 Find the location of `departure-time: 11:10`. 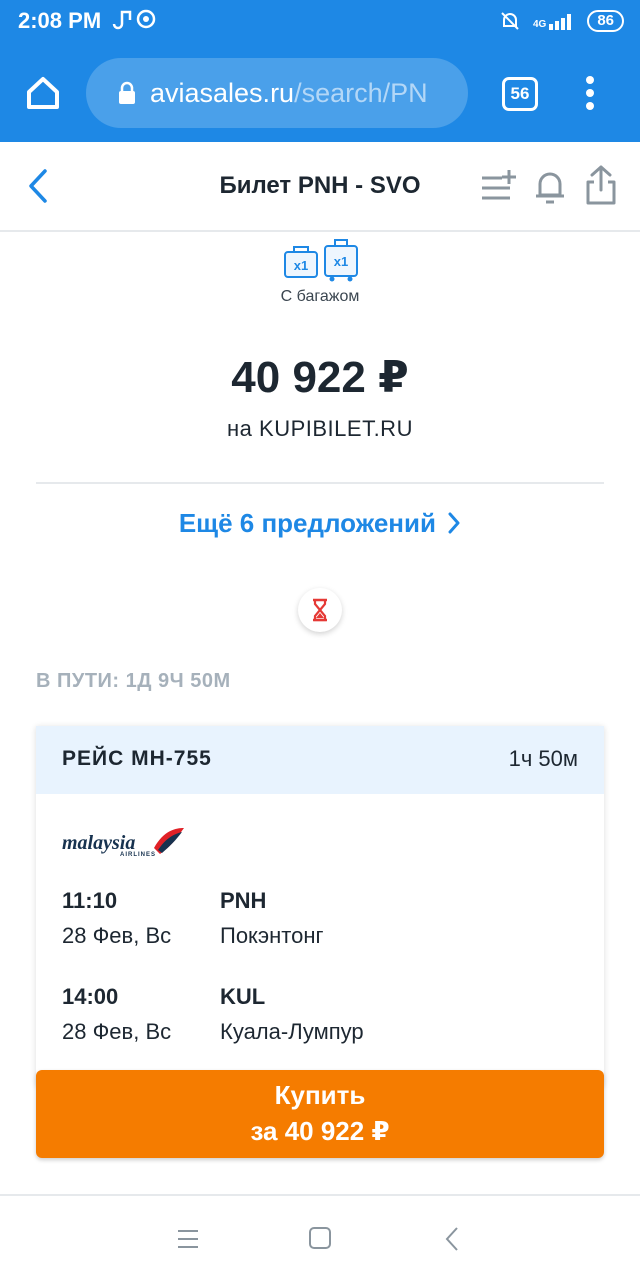

departure-time: 11:10 is located at coordinates (90, 900).